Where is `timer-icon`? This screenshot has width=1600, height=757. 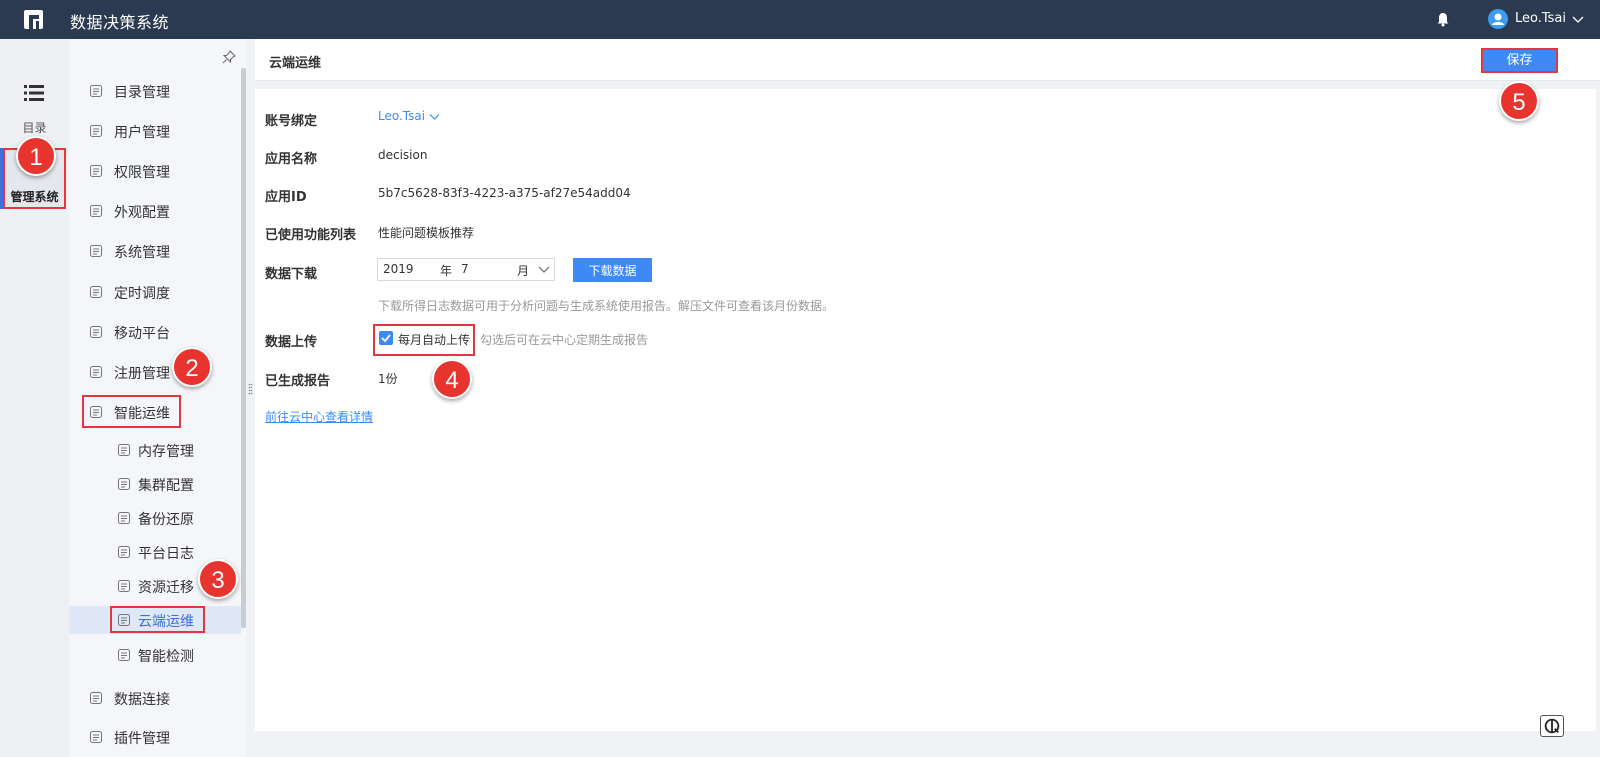
timer-icon is located at coordinates (96, 292).